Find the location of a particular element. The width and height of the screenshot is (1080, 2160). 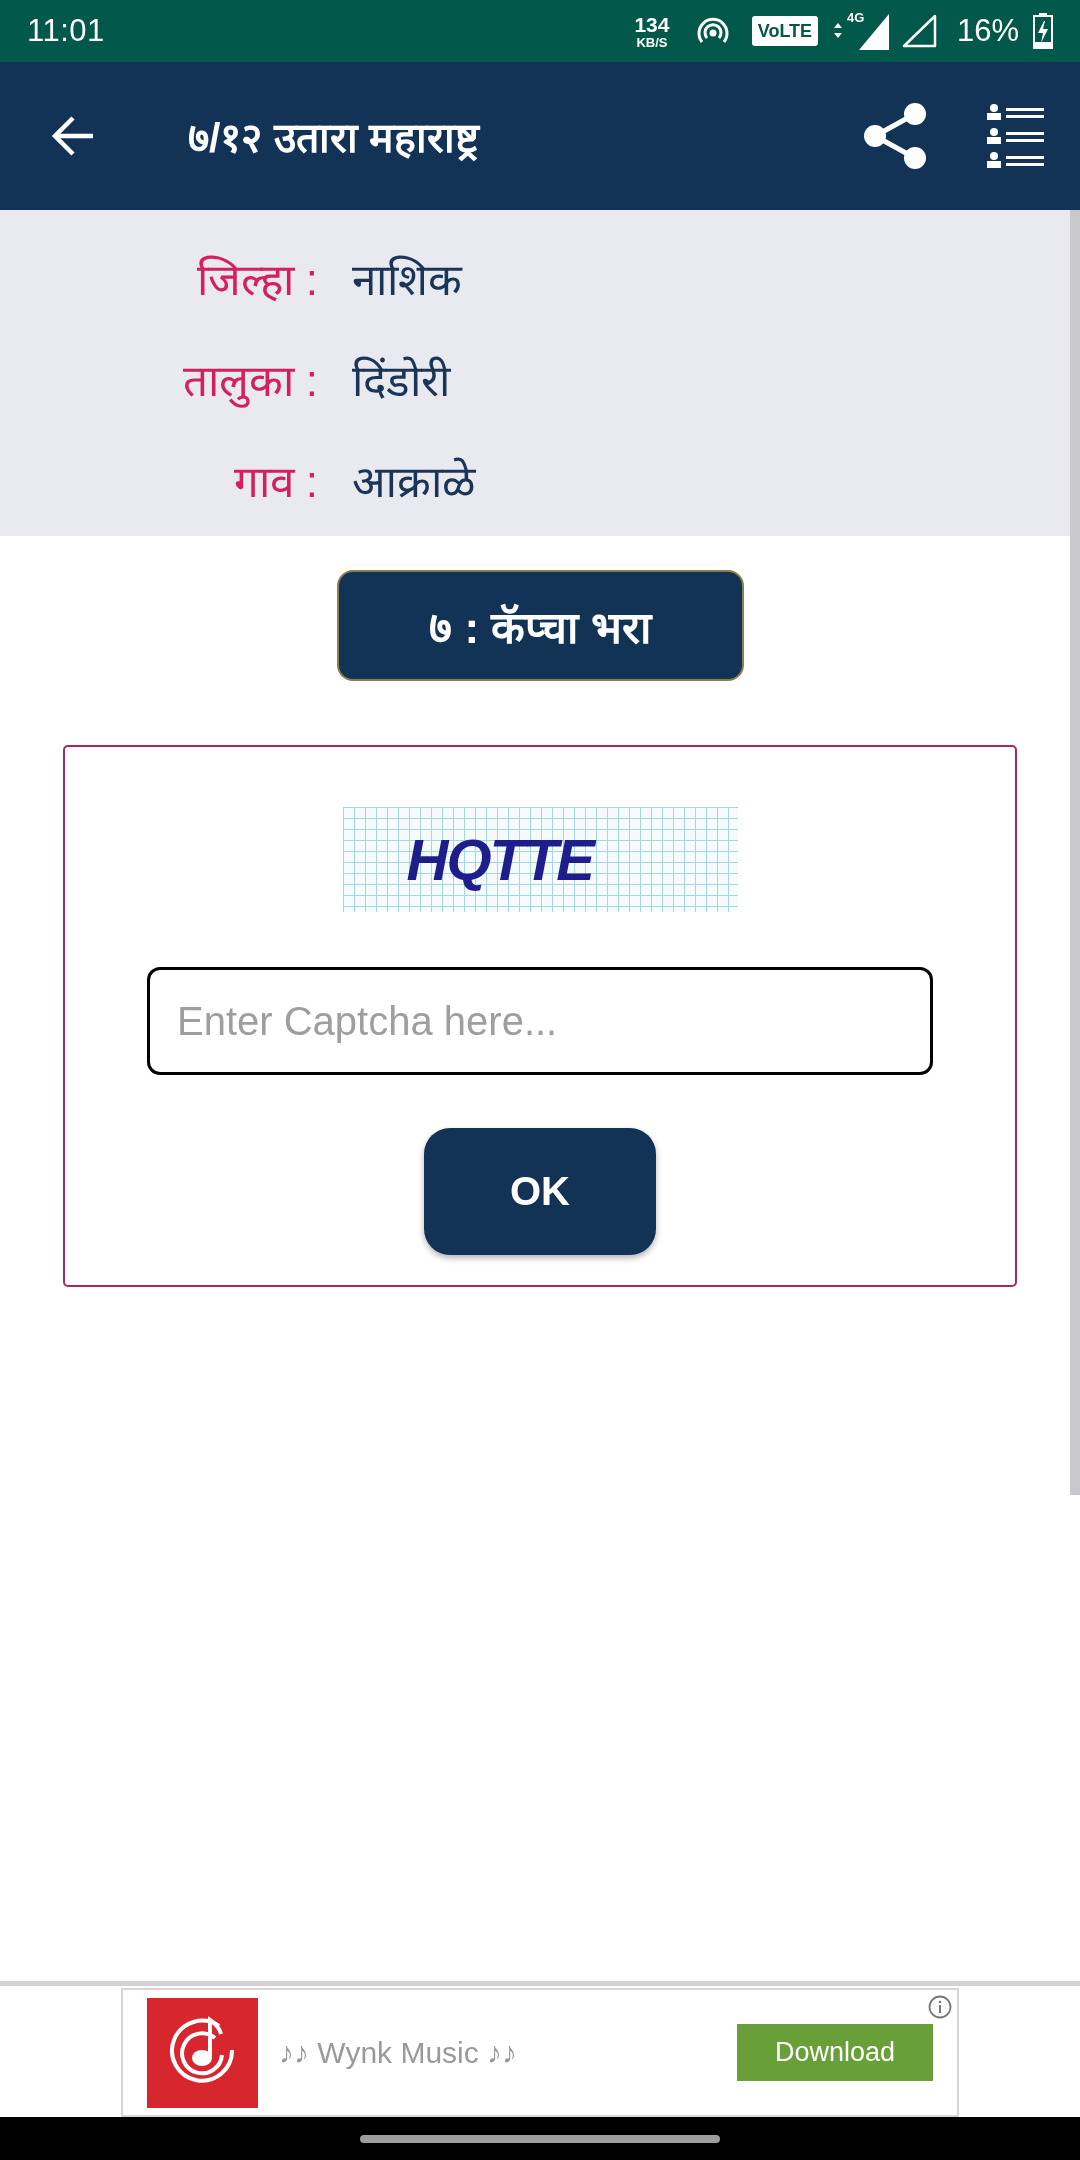

volte-badge: VoLTE is located at coordinates (784, 31).